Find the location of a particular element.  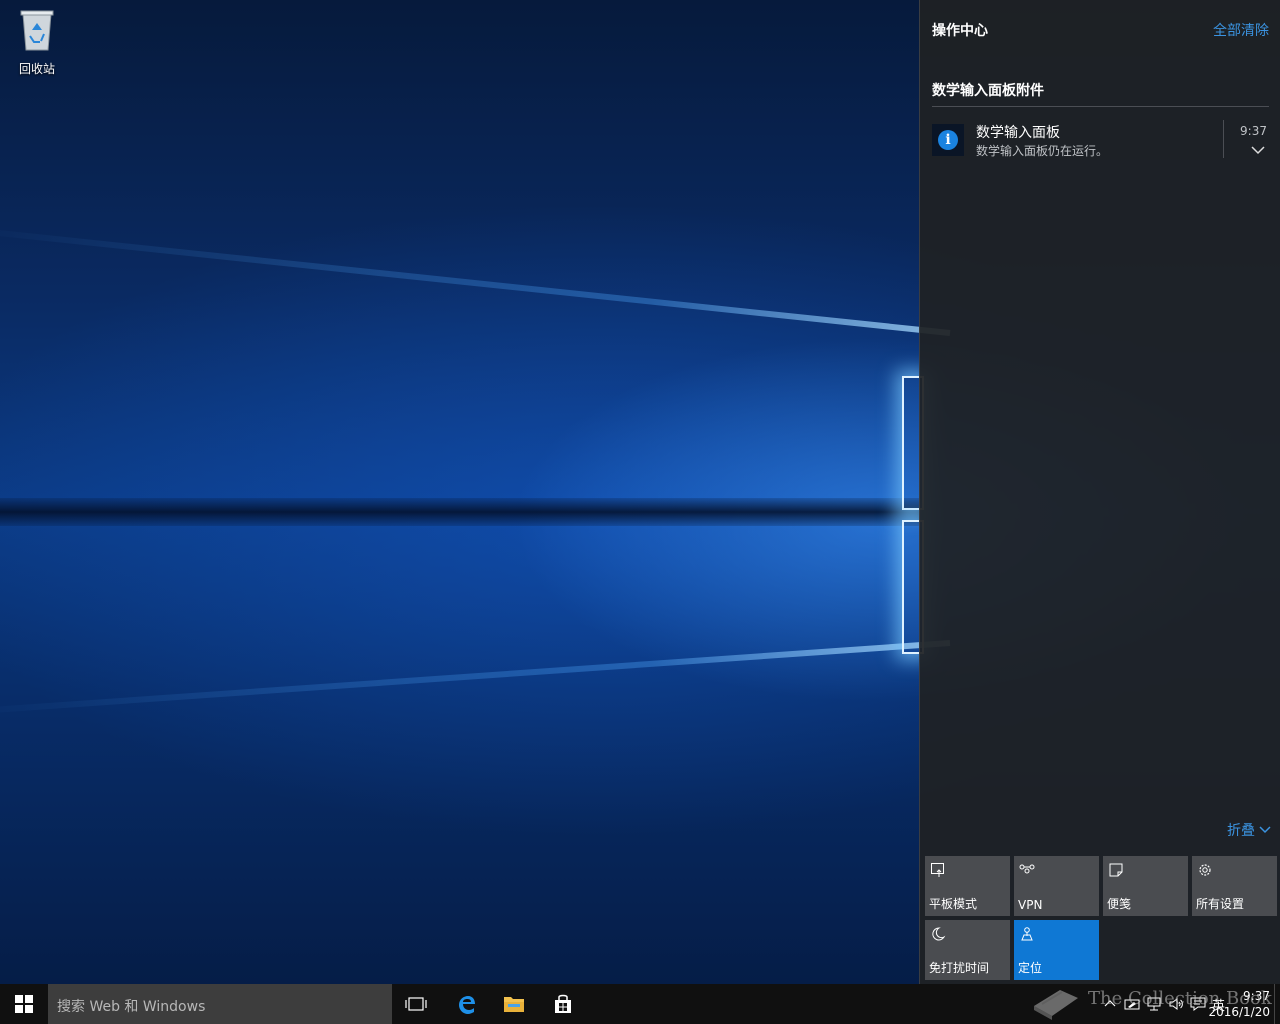

edge-browser-button is located at coordinates (466, 1004).